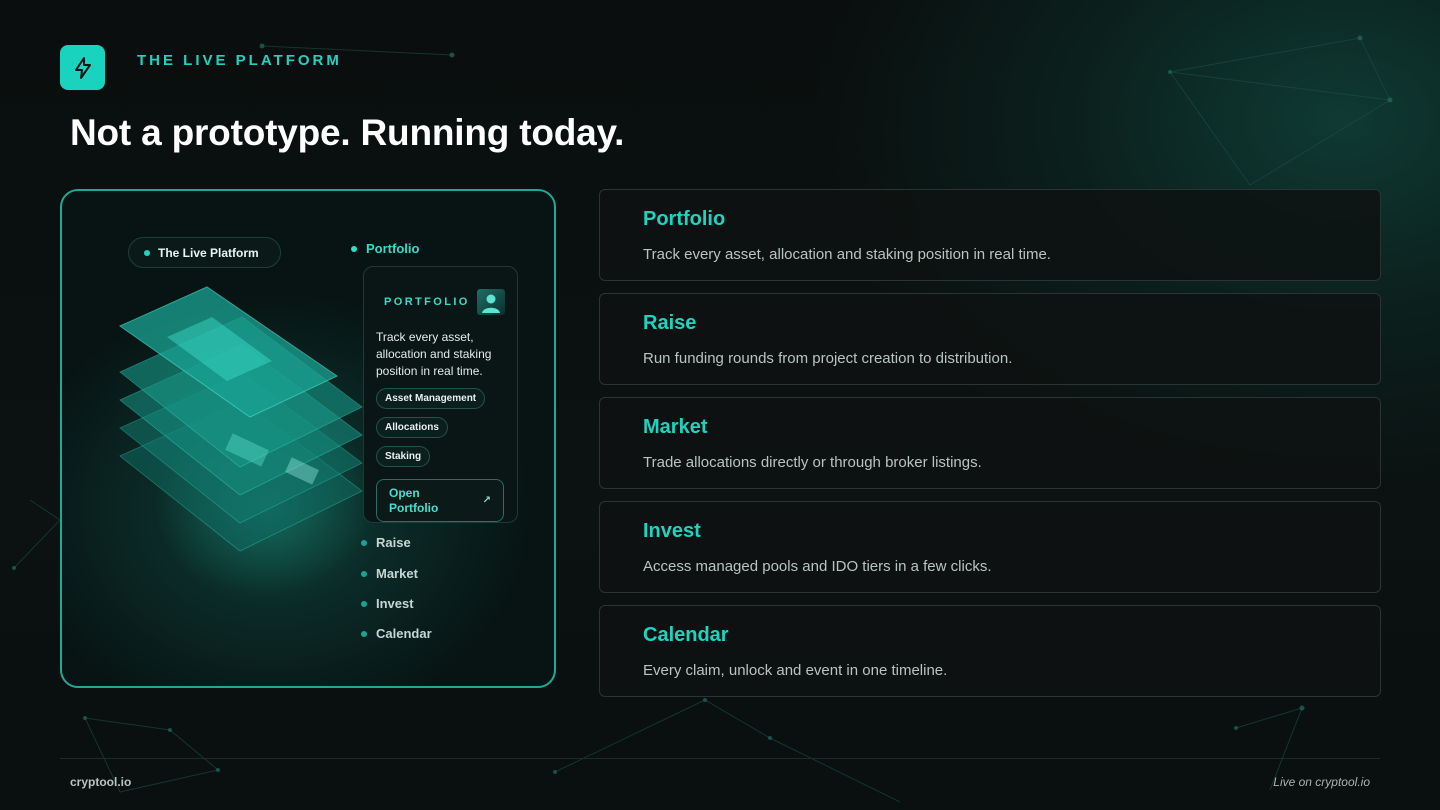  Describe the element at coordinates (239, 60) in the screenshot. I see `eyebrow-label: THE LIVE PLATFORM` at that location.